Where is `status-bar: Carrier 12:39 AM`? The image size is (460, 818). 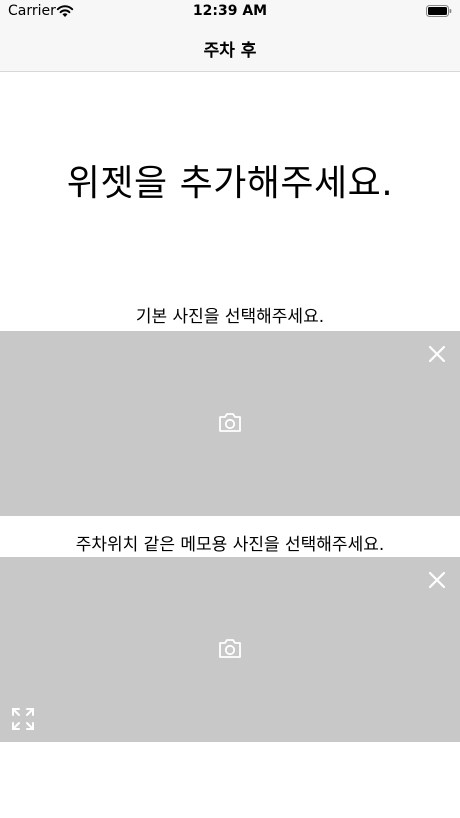 status-bar: Carrier 12:39 AM is located at coordinates (230, 12).